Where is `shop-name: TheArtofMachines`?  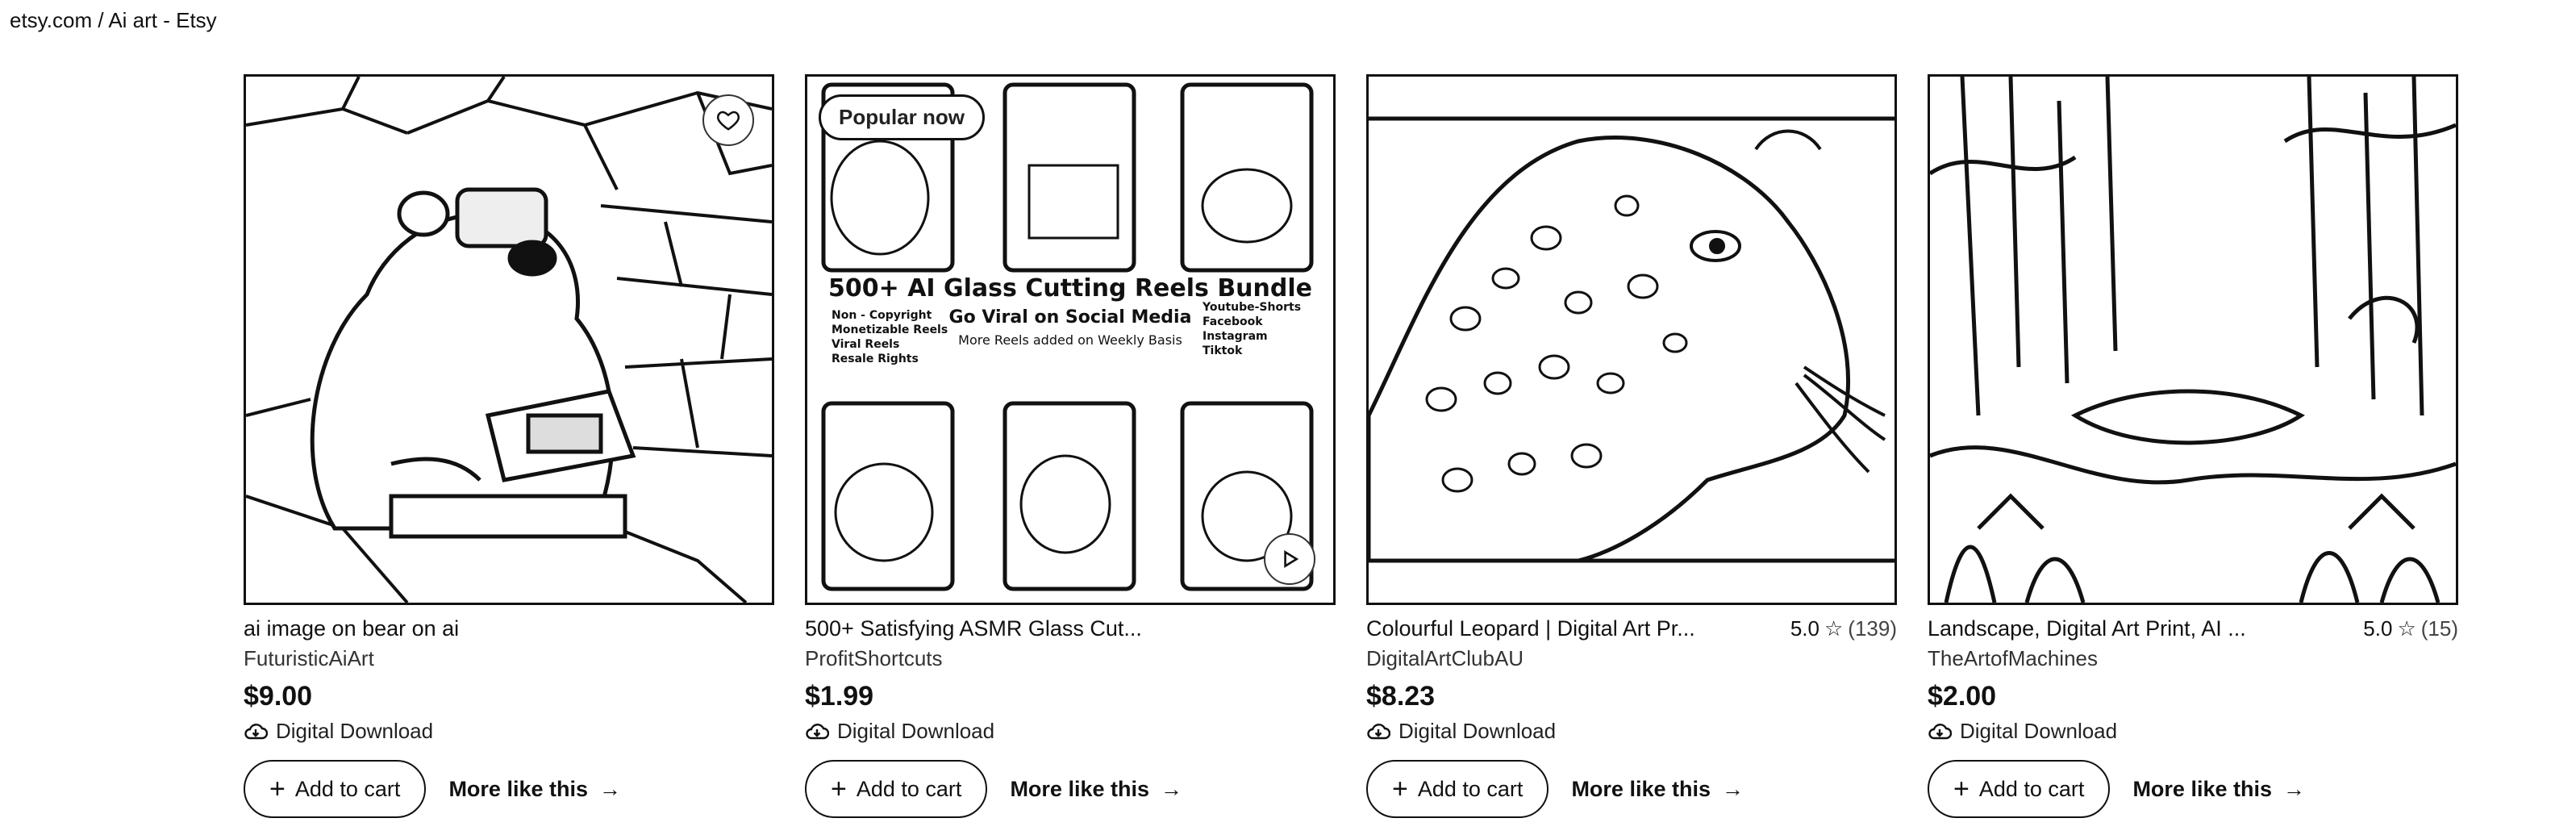
shop-name: TheArtofMachines is located at coordinates (2193, 658).